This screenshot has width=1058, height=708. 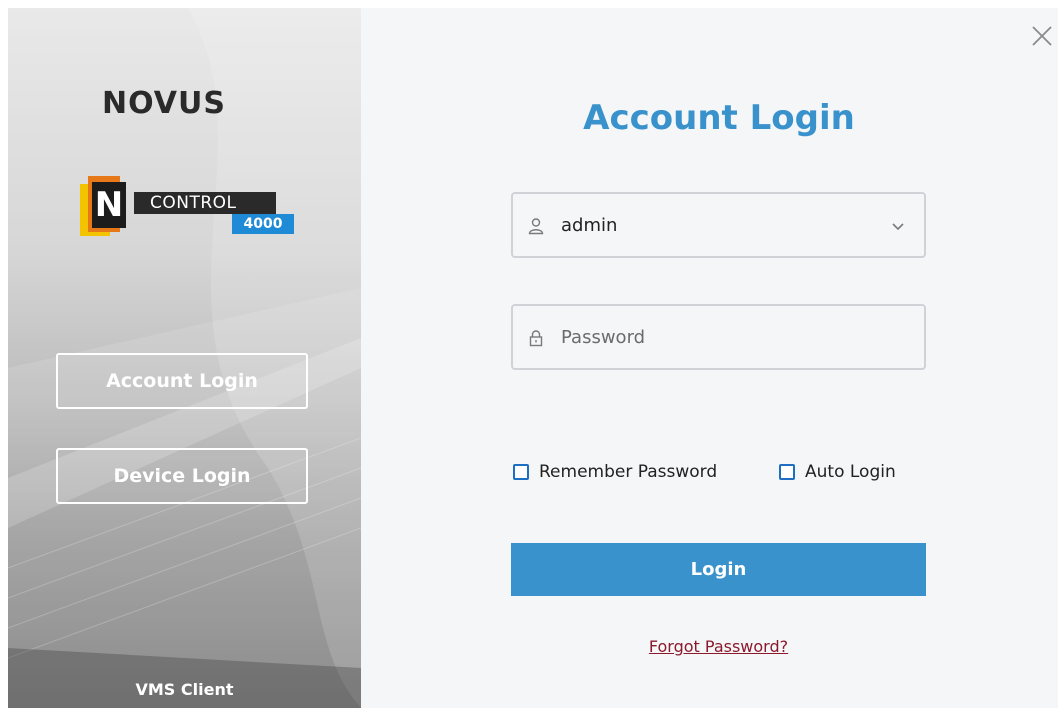 What do you see at coordinates (719, 118) in the screenshot?
I see `page-title: Account Login` at bounding box center [719, 118].